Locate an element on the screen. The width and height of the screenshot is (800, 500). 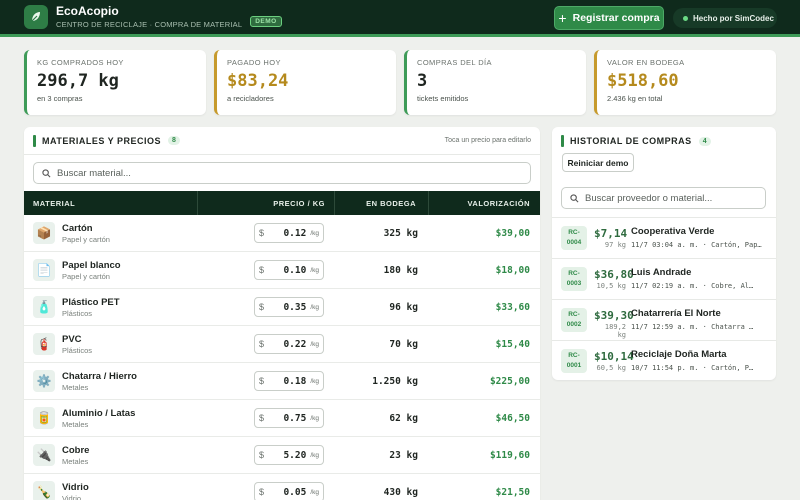
history-search-input is located at coordinates (673, 198).